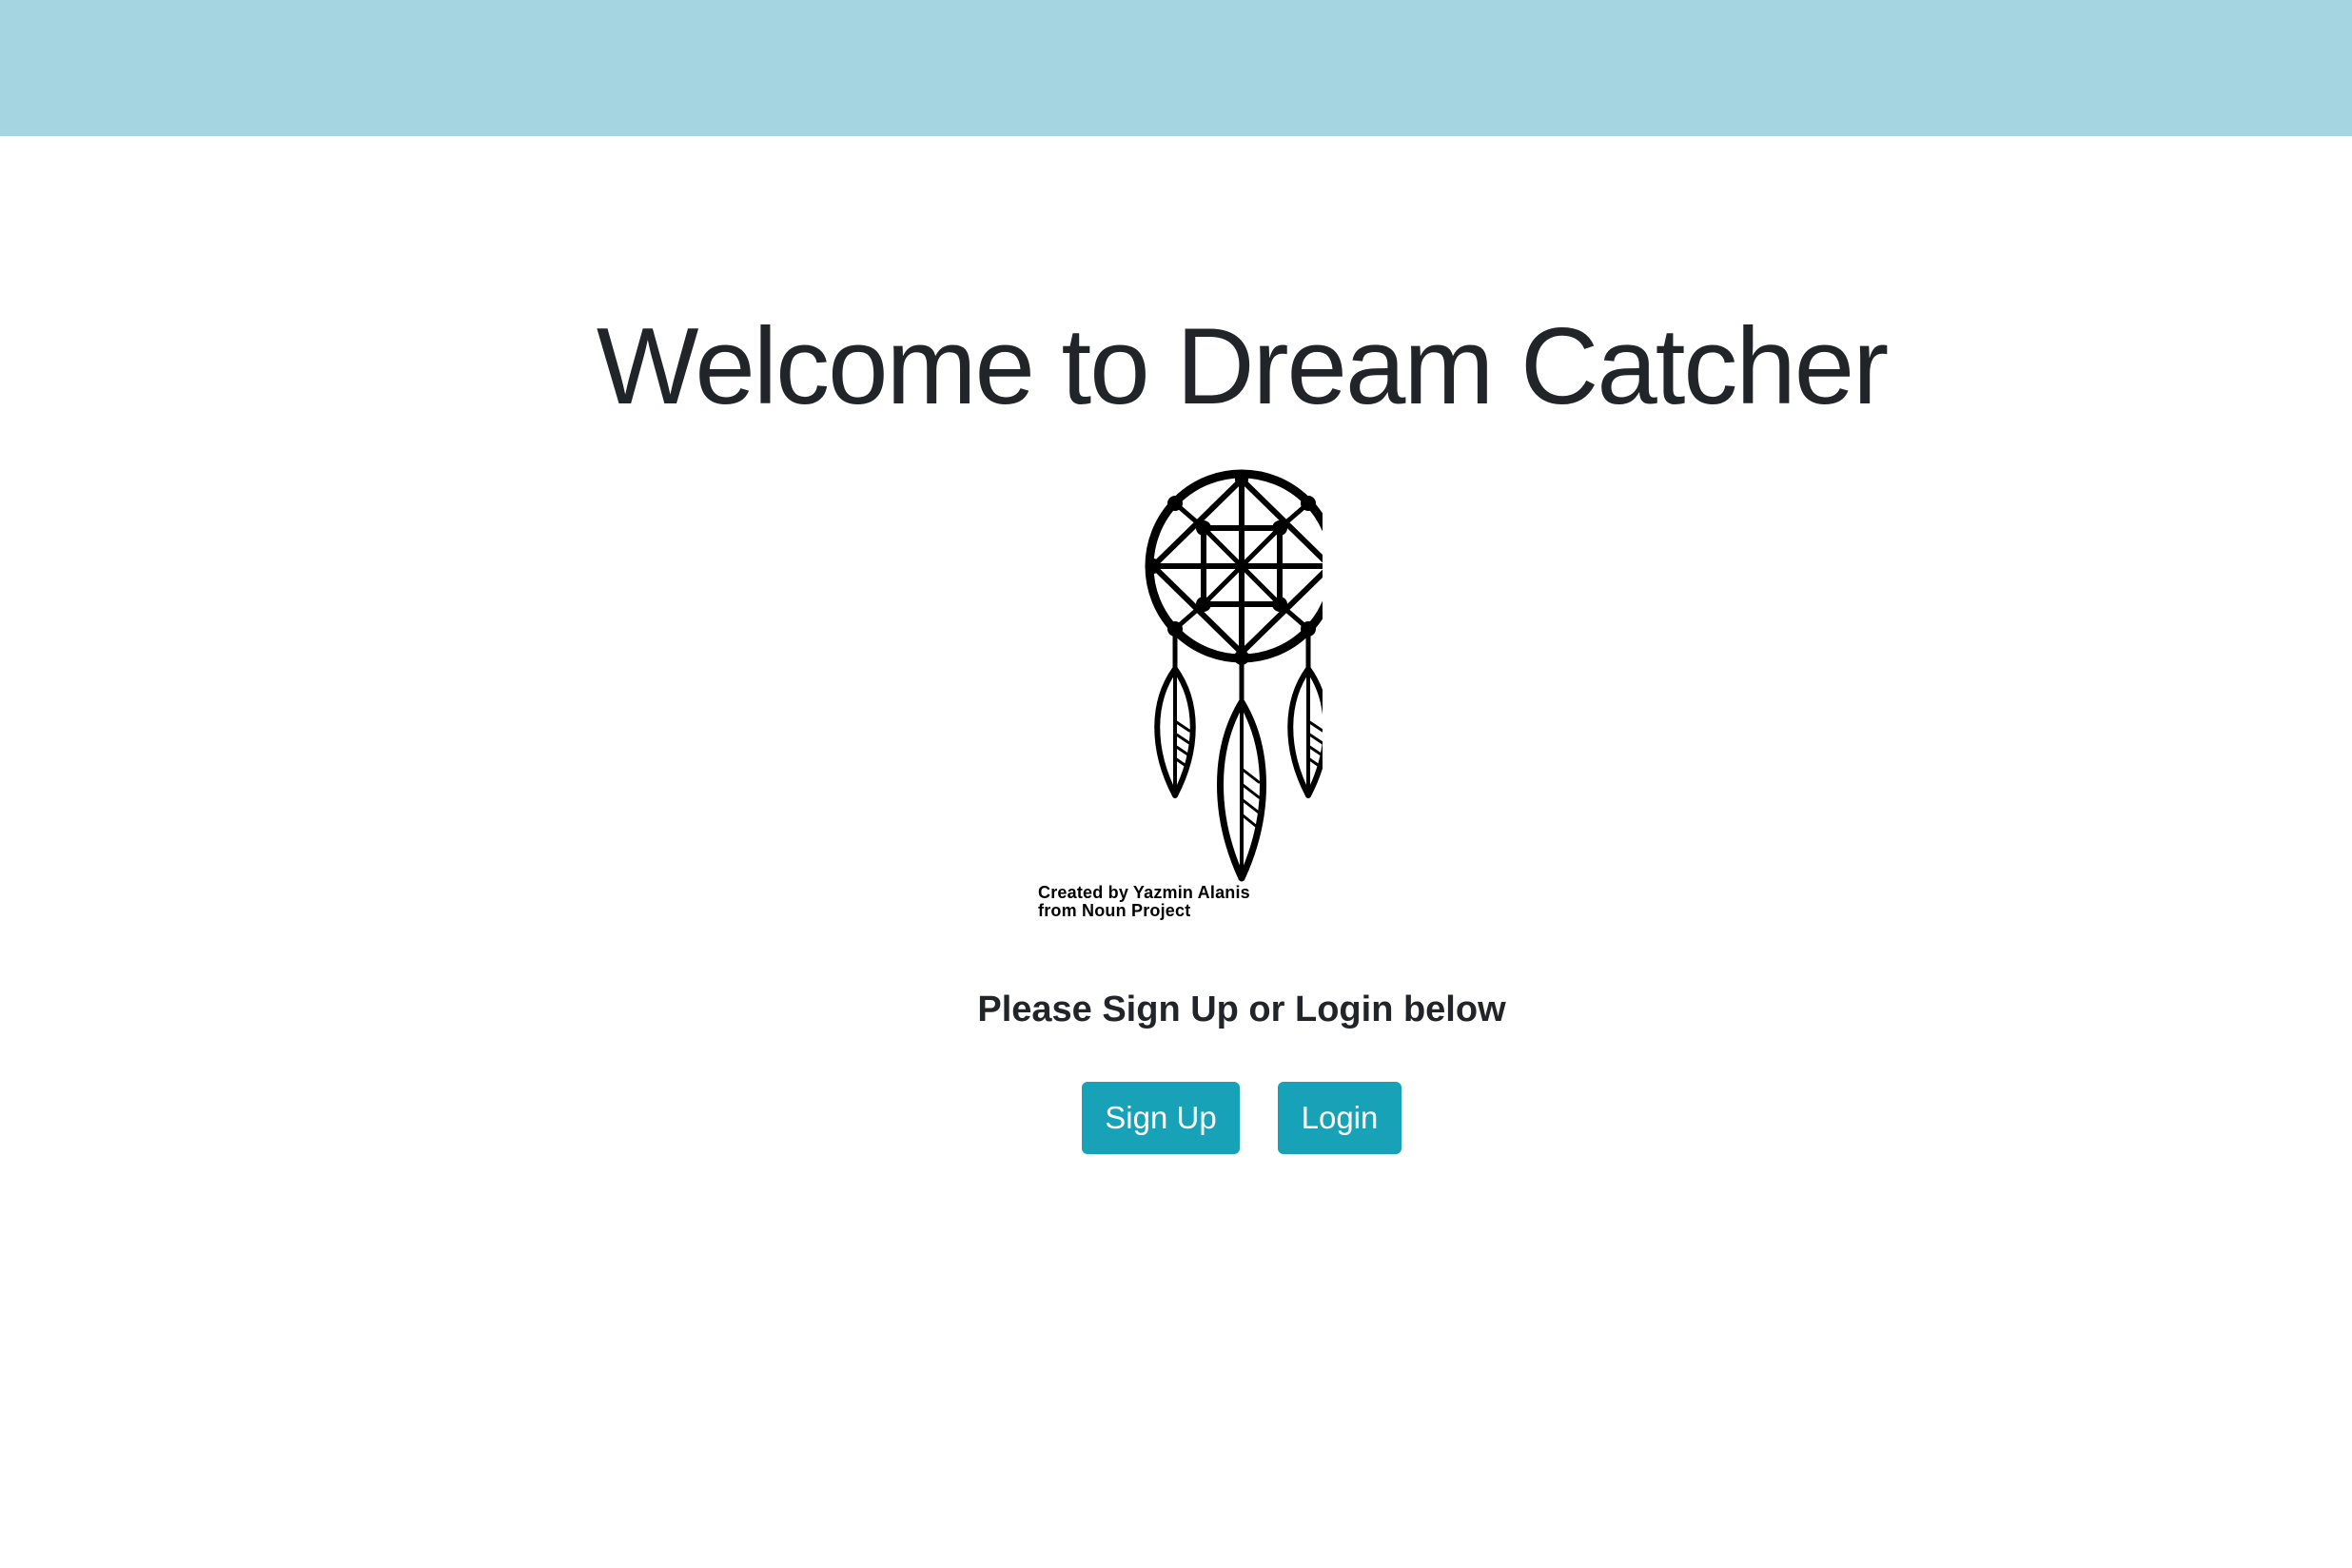 This screenshot has width=2352, height=1568. Describe the element at coordinates (1114, 910) in the screenshot. I see `credit-source: from Noun Project` at that location.